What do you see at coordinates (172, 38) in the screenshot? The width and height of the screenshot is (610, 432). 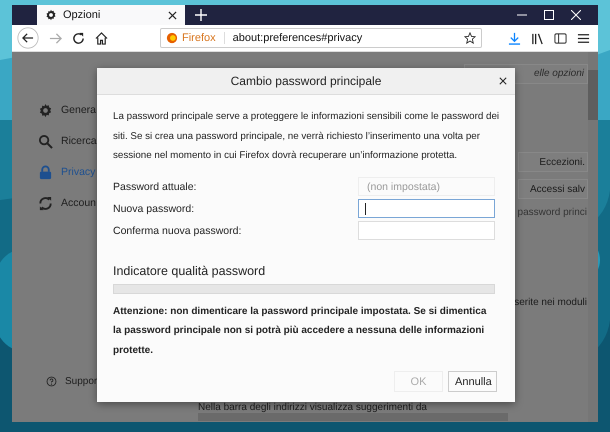 I see `browser-logo-icon` at bounding box center [172, 38].